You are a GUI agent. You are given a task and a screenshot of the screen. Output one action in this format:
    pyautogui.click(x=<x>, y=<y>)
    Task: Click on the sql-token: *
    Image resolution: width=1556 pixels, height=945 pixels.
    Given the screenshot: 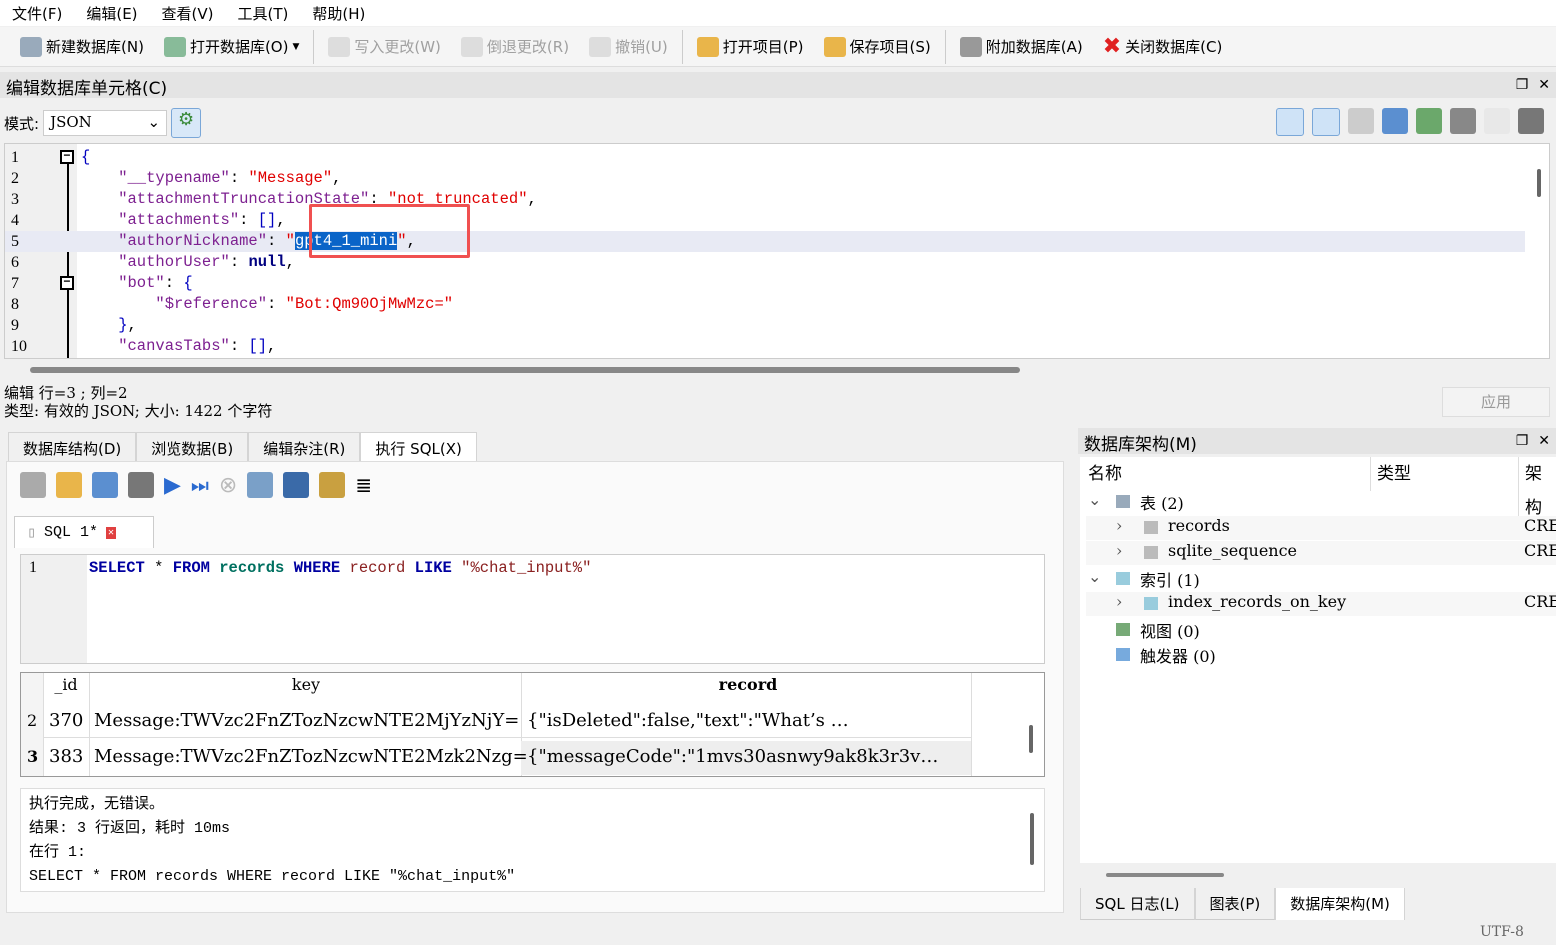 What is the action you would take?
    pyautogui.click(x=158, y=568)
    